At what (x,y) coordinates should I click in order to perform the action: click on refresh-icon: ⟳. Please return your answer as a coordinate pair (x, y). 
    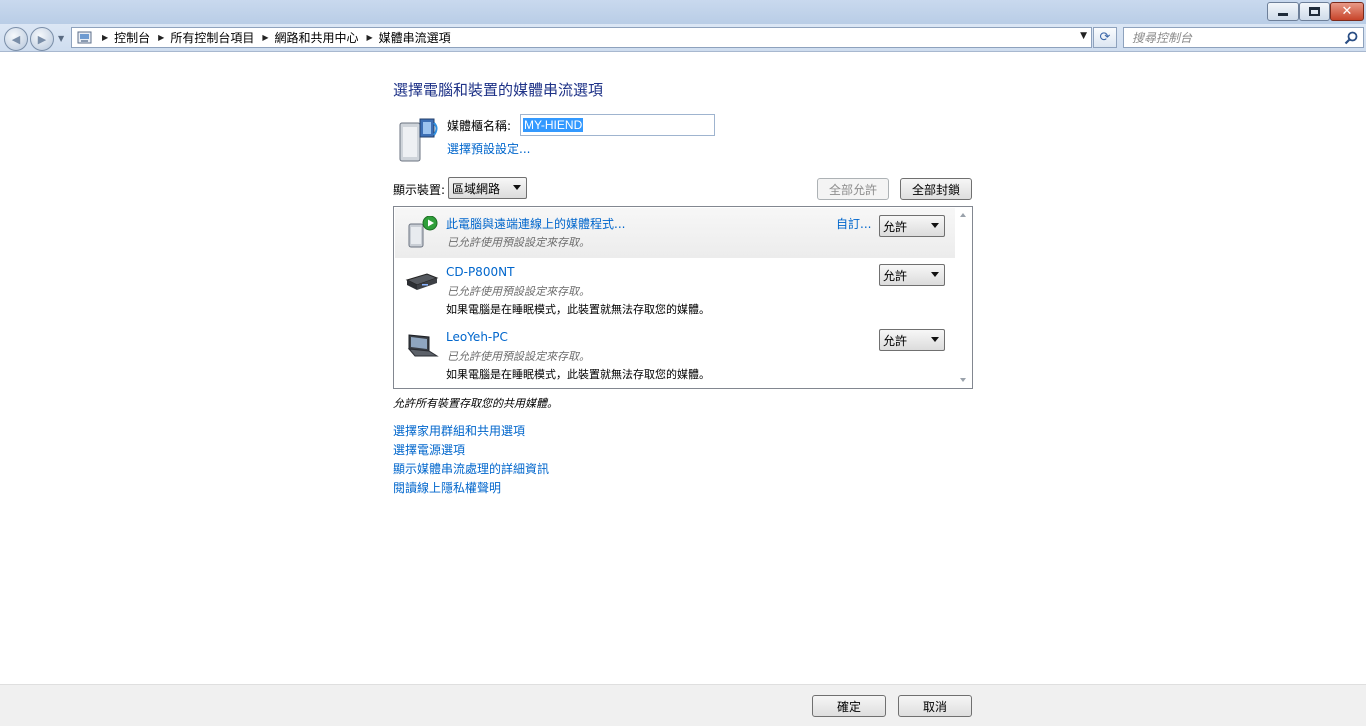
    Looking at the image, I should click on (1105, 37).